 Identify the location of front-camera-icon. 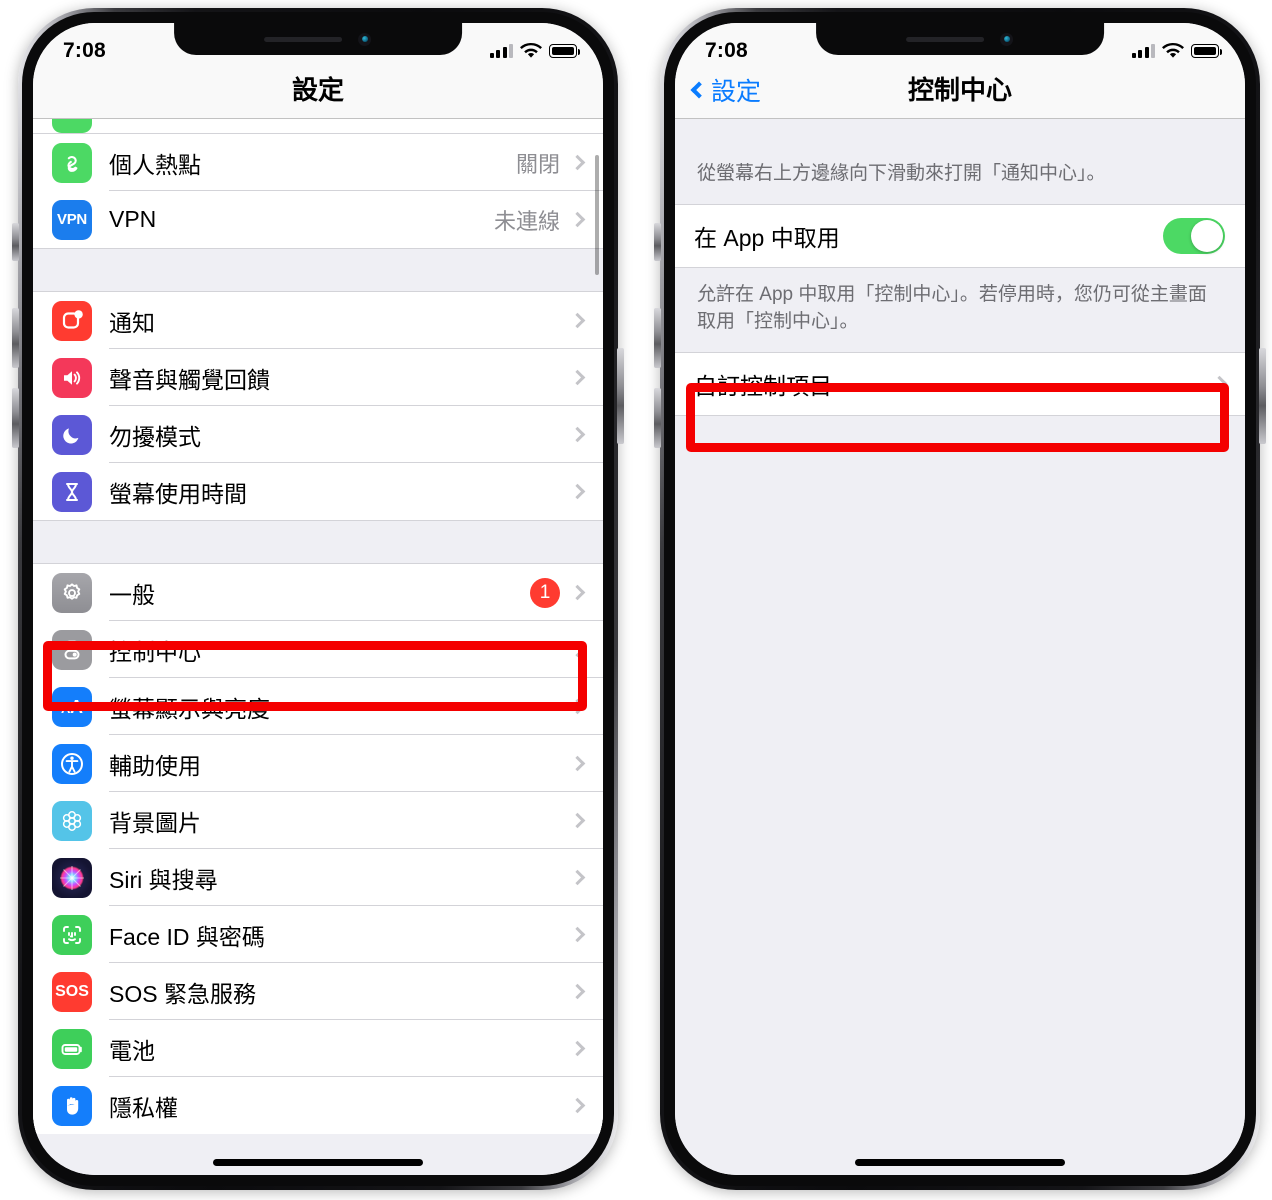
(365, 39).